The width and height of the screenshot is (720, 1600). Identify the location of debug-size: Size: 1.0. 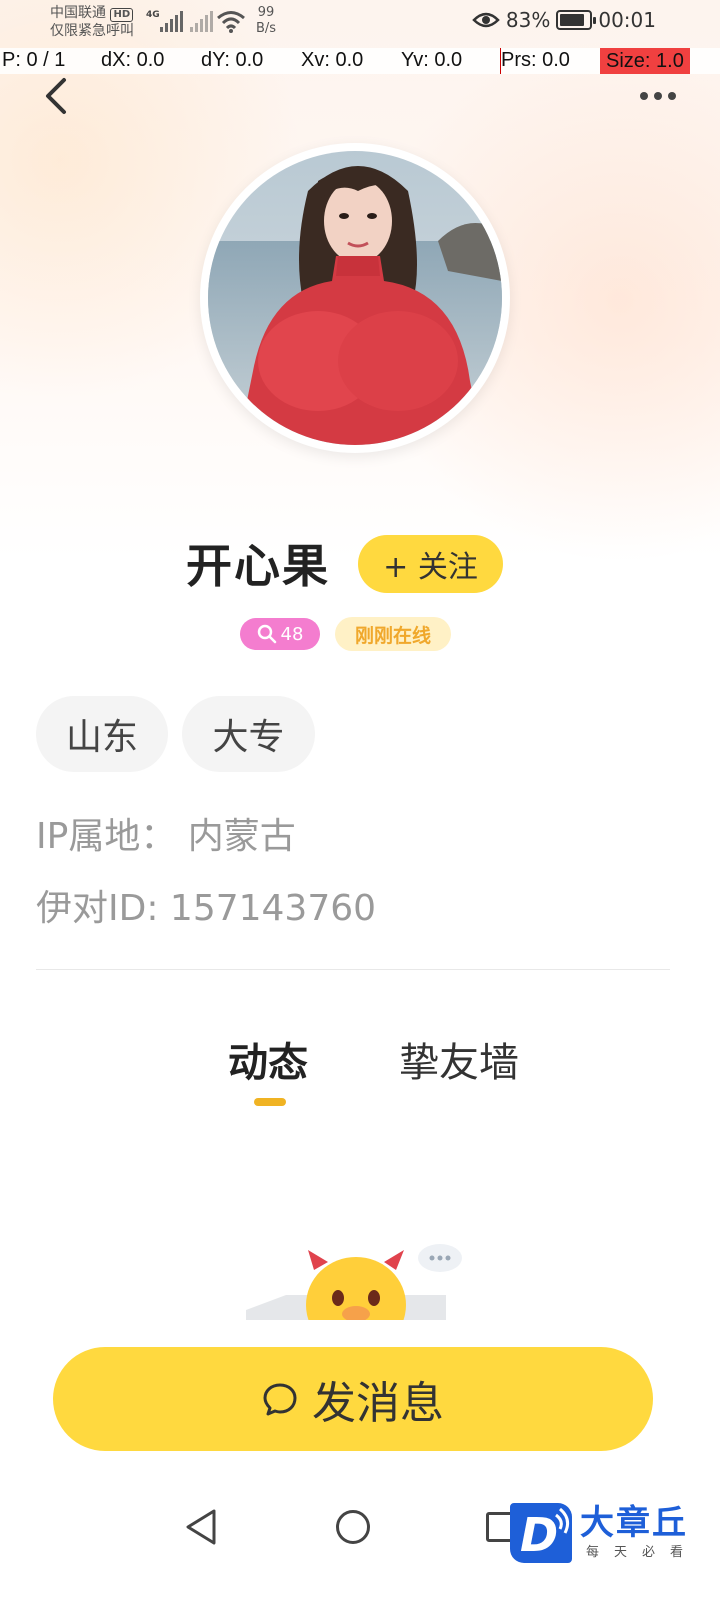
(645, 61).